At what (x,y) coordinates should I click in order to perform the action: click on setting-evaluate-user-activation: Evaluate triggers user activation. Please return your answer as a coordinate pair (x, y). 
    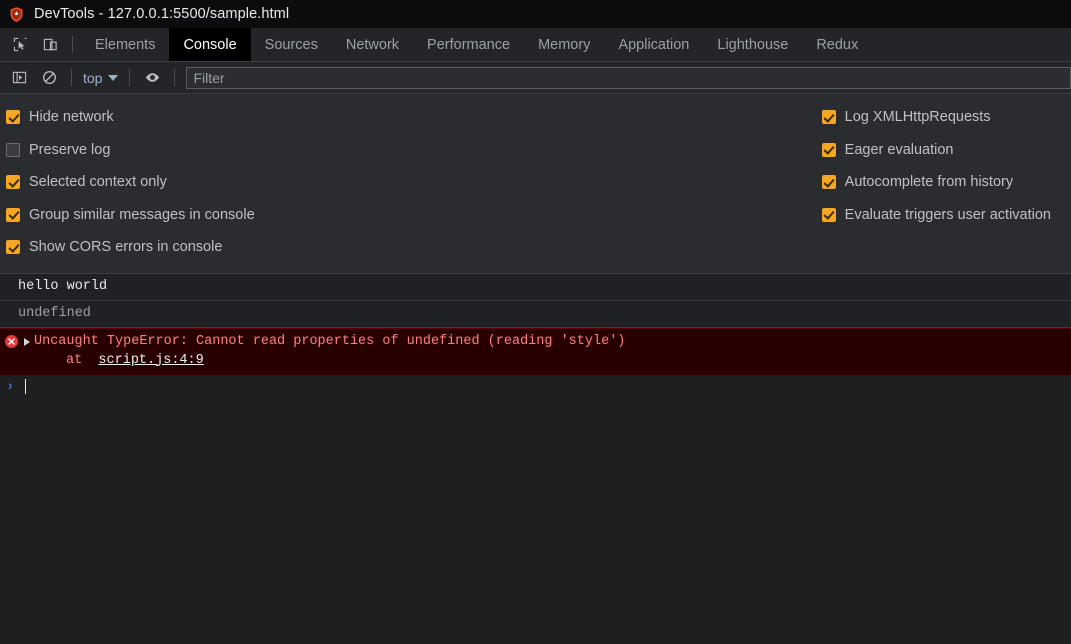
    Looking at the image, I should click on (936, 215).